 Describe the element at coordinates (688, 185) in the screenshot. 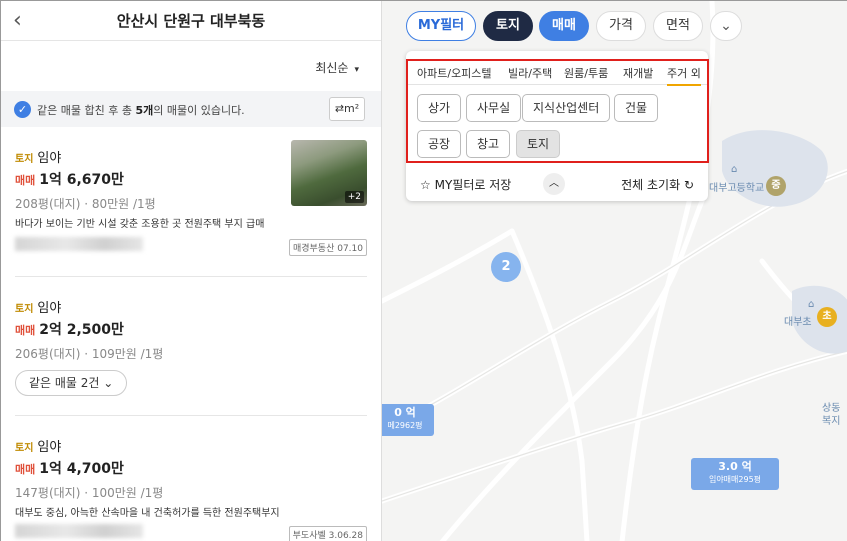

I see `refresh-icon: ↻` at that location.